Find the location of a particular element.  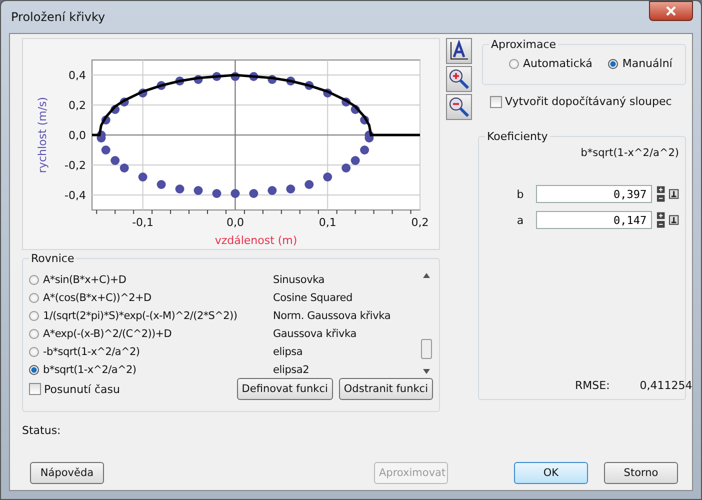

dialog-button: Nápověda is located at coordinates (67, 473).